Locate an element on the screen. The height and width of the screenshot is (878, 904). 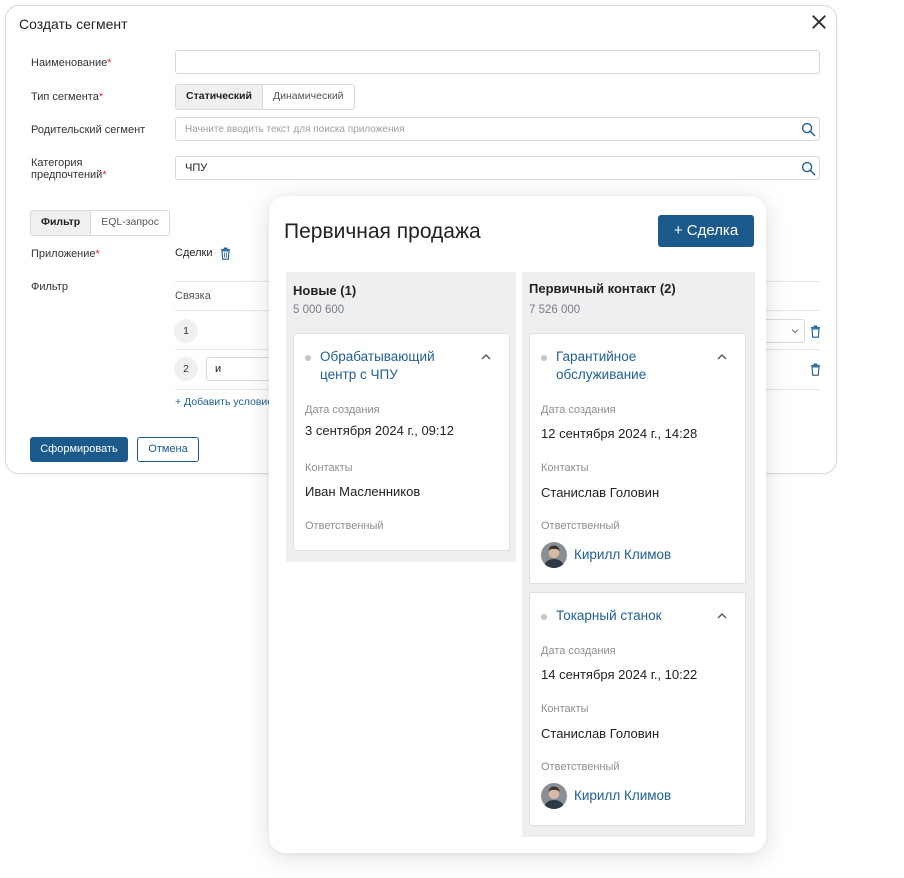
segment-type-static: Статический is located at coordinates (219, 97).